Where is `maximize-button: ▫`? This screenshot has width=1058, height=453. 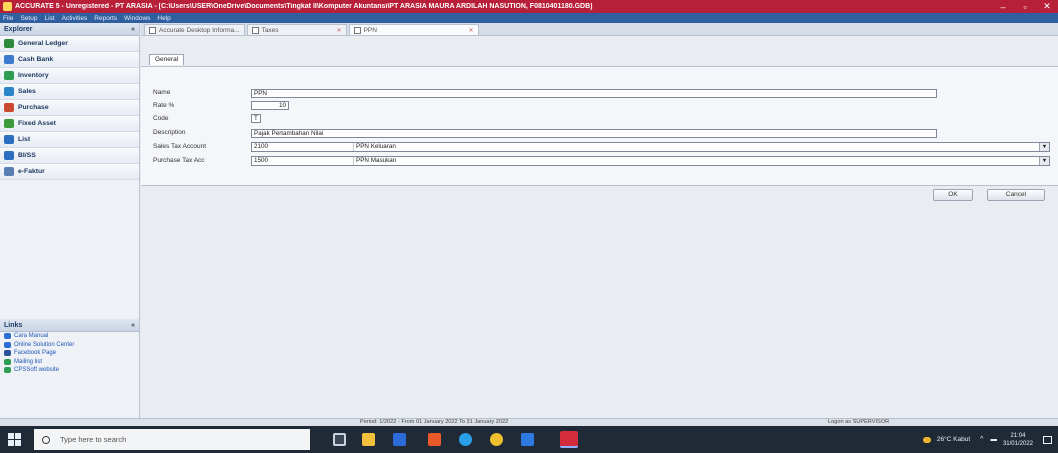
maximize-button: ▫ is located at coordinates (1025, 7).